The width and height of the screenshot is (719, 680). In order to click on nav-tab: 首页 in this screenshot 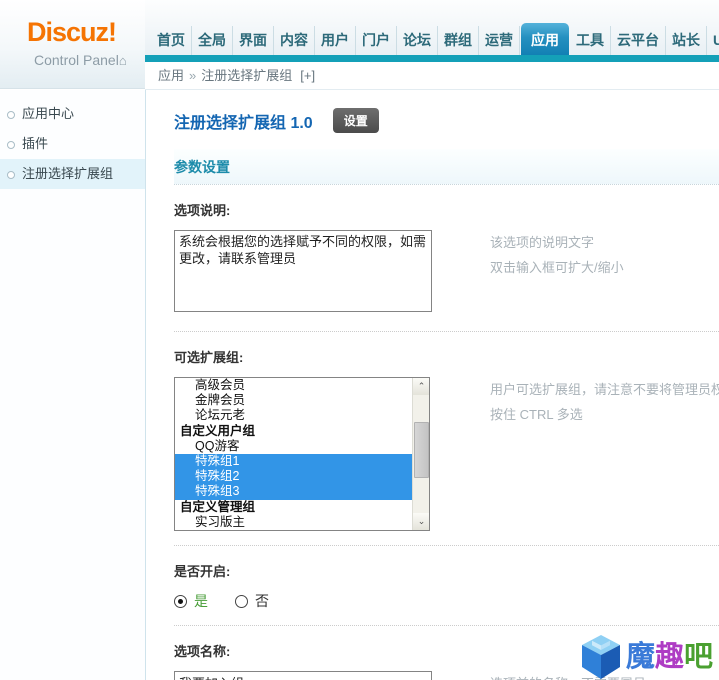, I will do `click(171, 40)`.